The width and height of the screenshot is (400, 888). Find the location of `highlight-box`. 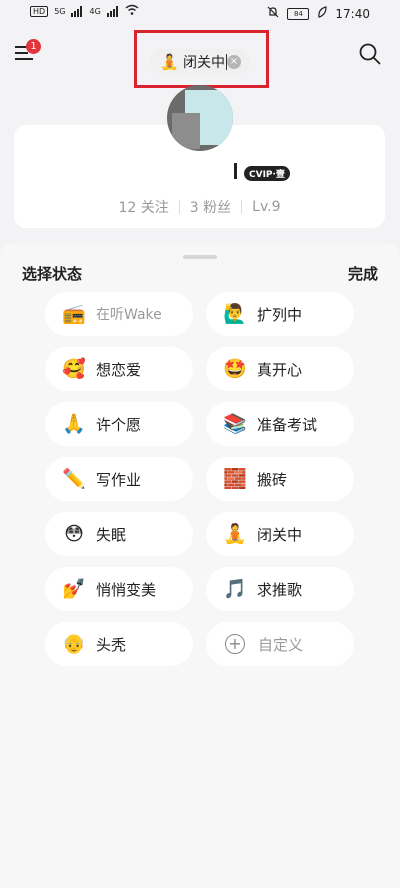

highlight-box is located at coordinates (201, 59).